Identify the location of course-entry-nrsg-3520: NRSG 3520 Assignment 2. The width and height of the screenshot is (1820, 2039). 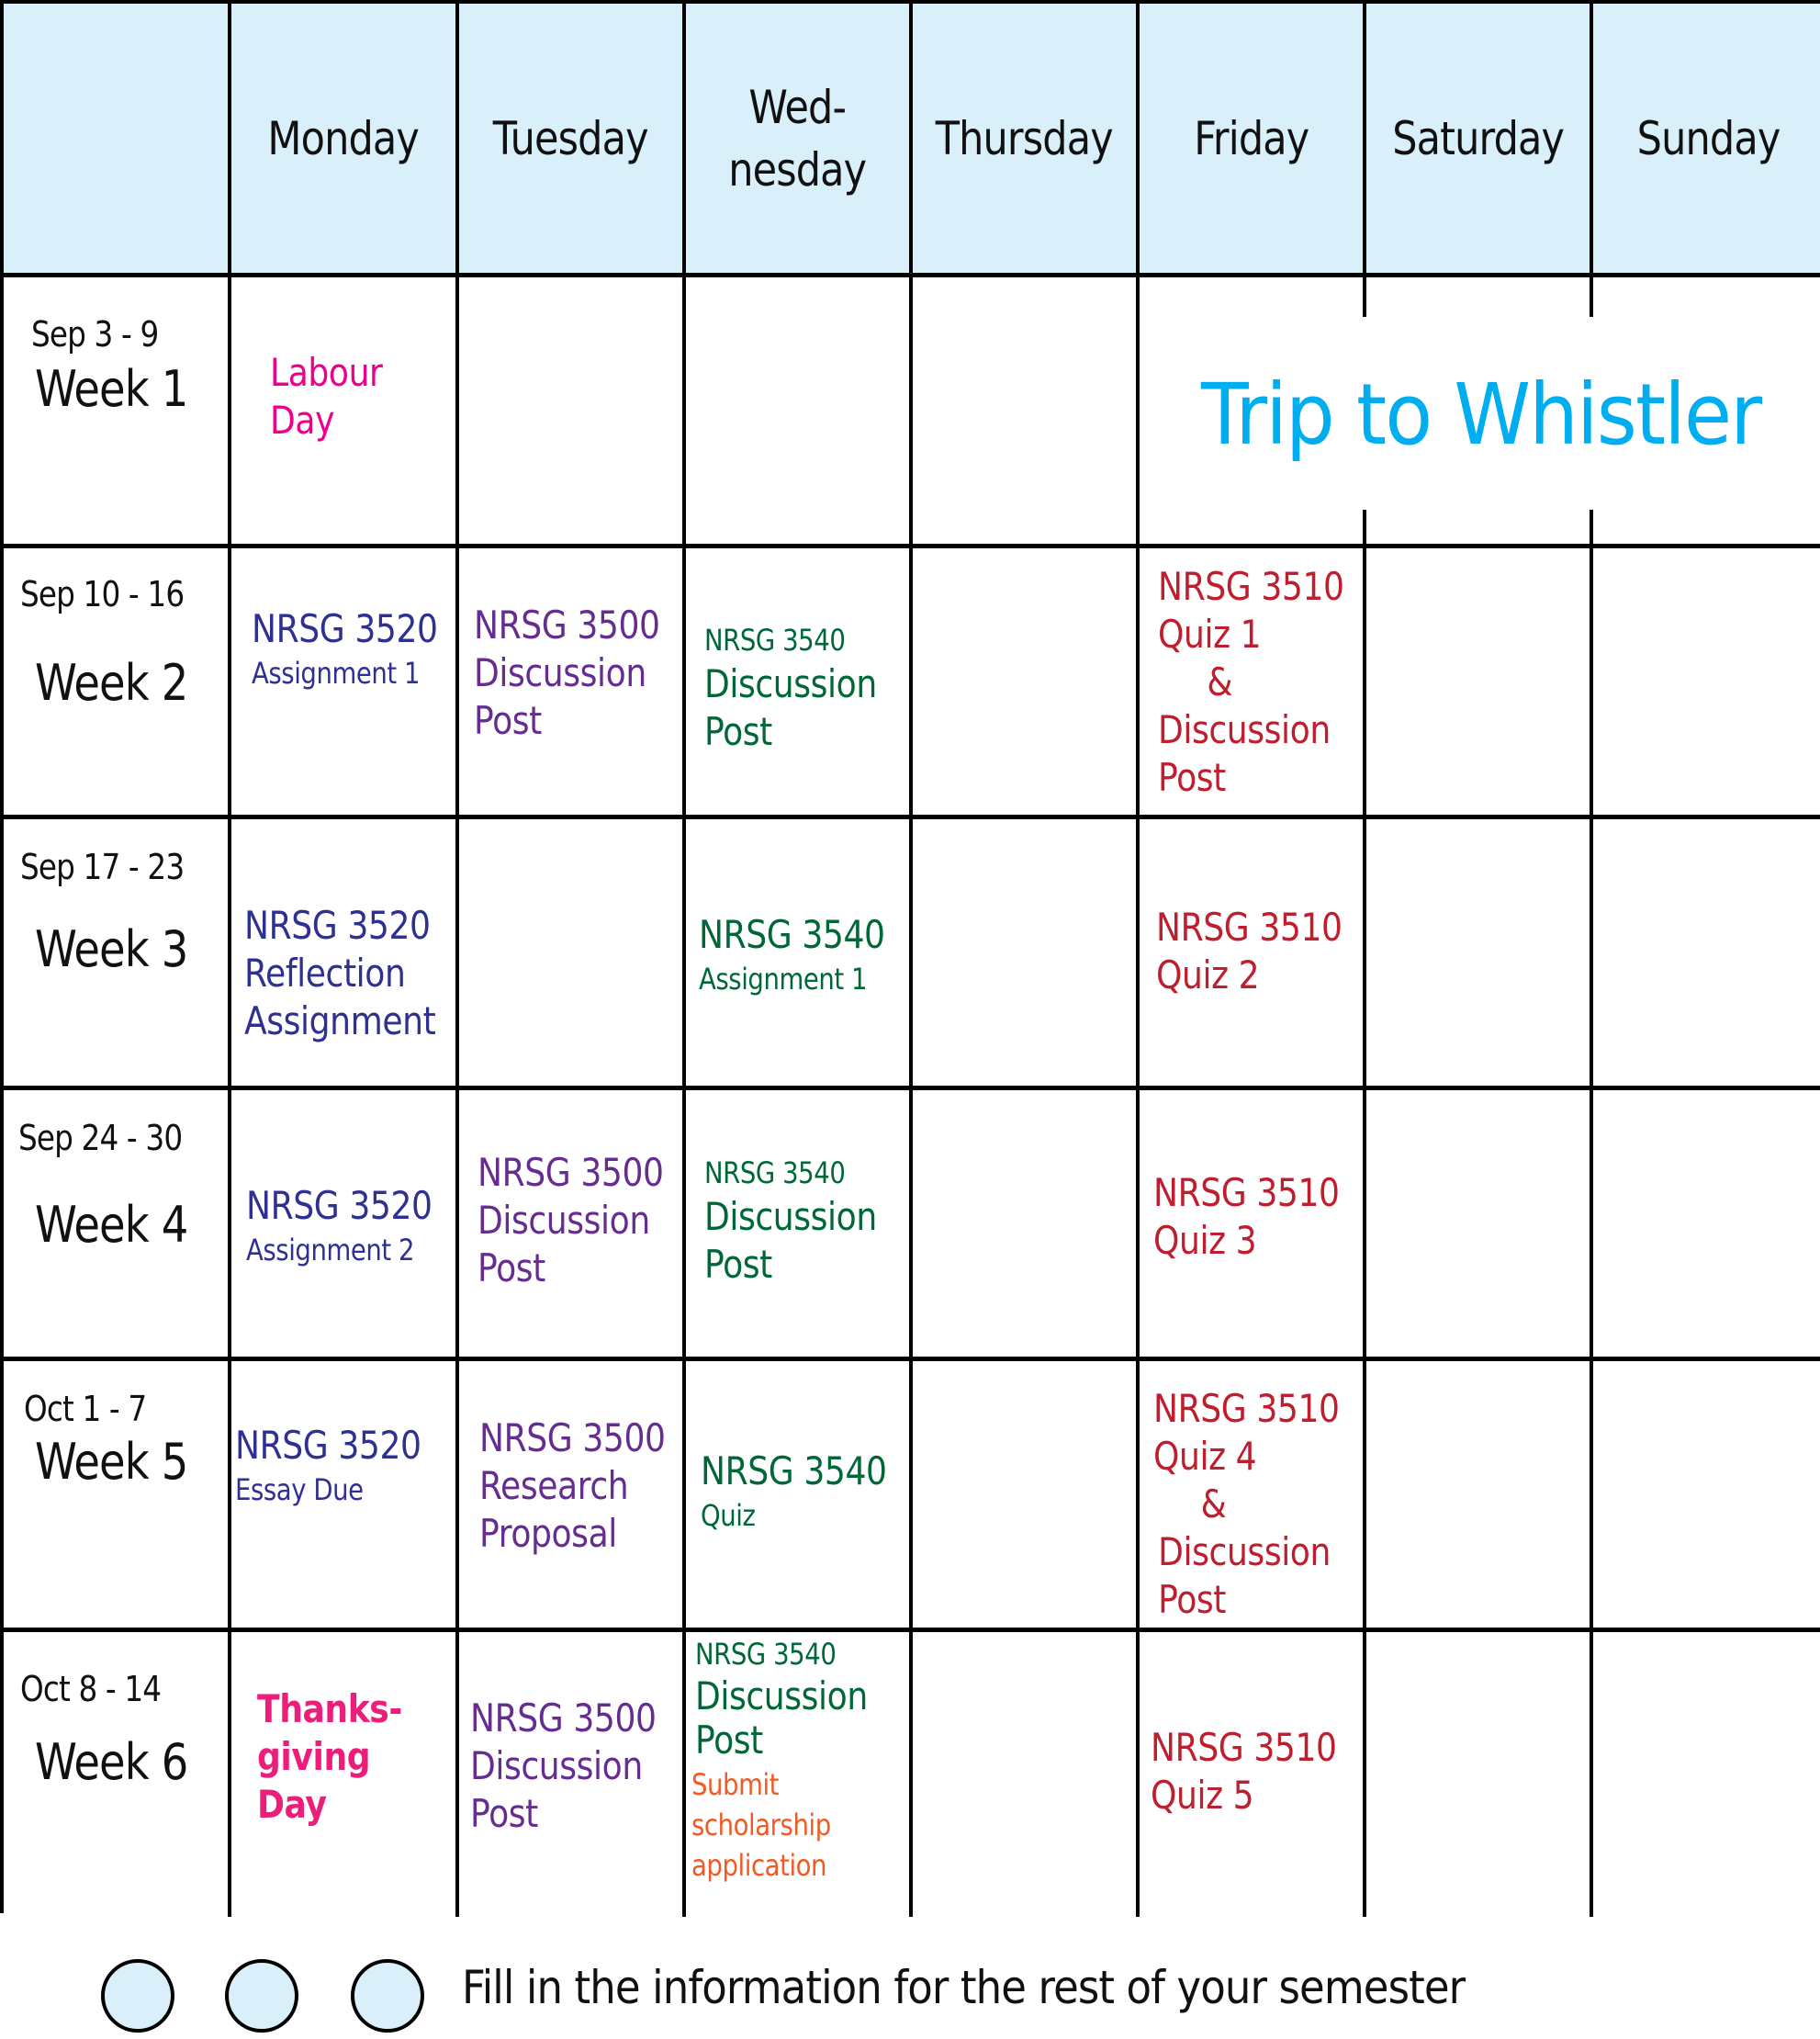
(339, 1225).